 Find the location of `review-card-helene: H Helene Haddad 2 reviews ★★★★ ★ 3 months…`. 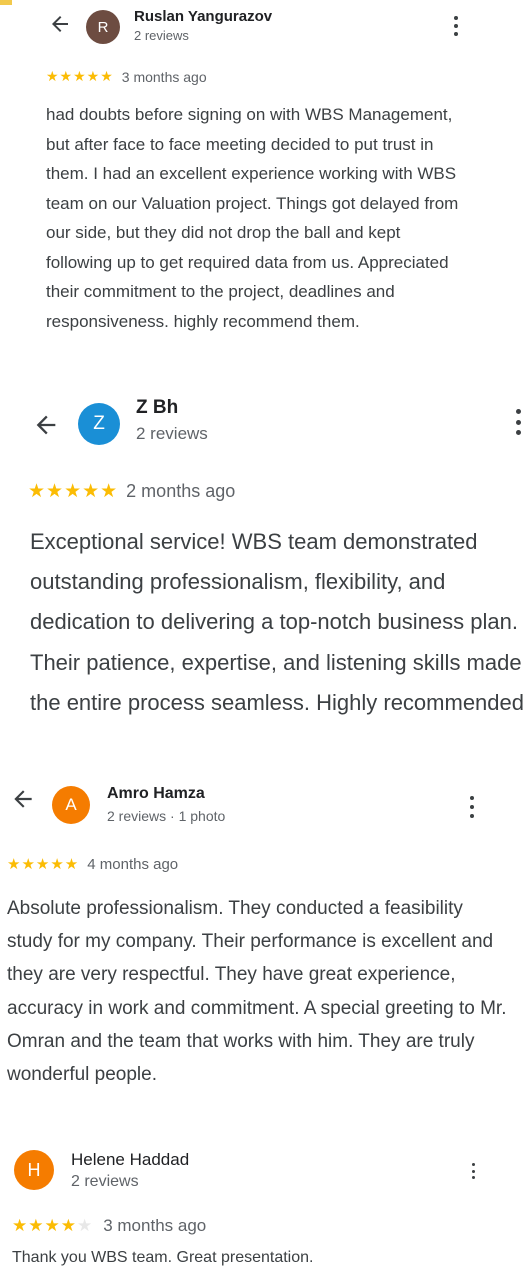

review-card-helene: H Helene Haddad 2 reviews ★★★★ ★ 3 months… is located at coordinates (262, 1204).